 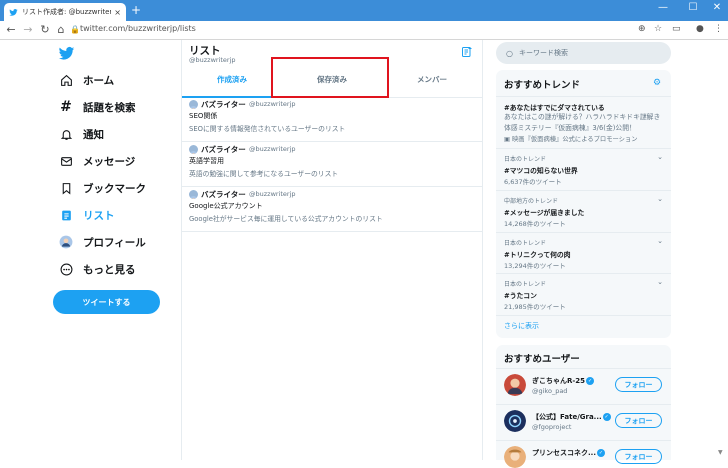 I want to click on list-name: Google公式アカウント, so click(x=226, y=206).